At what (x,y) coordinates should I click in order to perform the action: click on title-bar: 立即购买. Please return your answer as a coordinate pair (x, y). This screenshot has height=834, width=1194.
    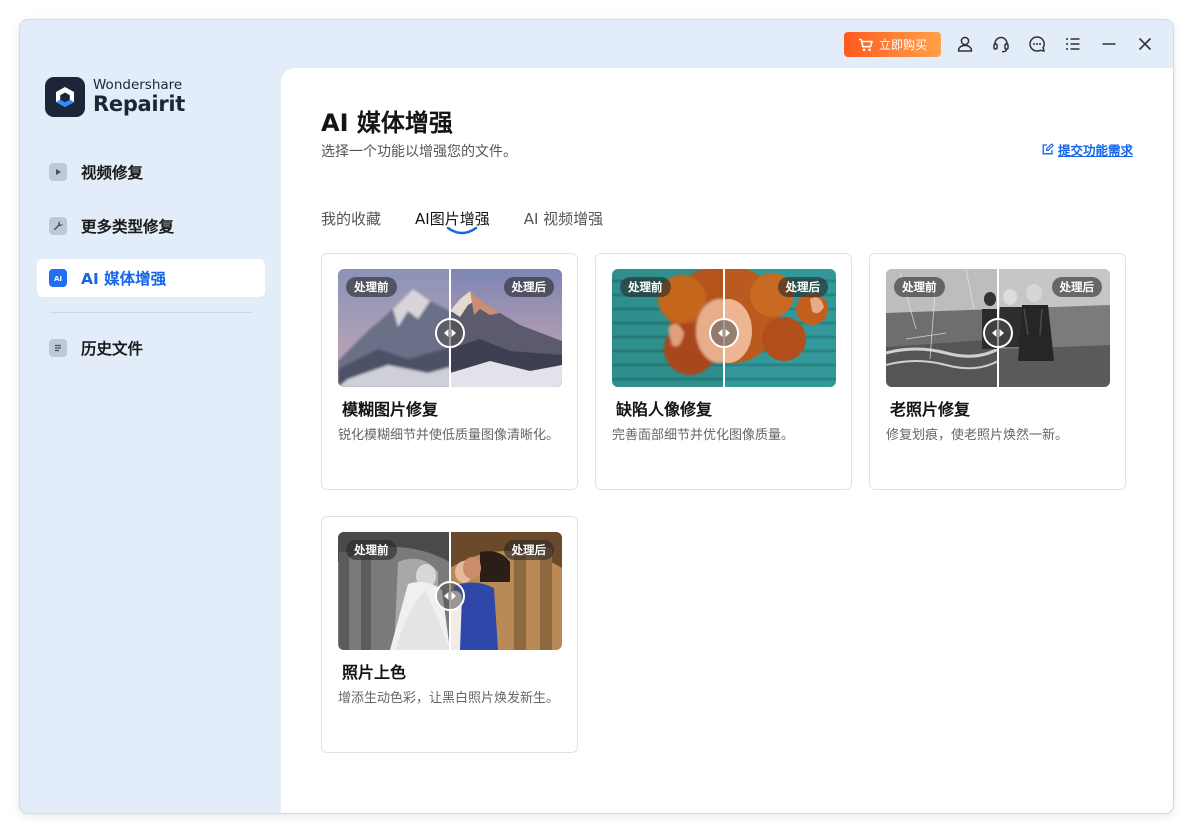
    Looking at the image, I should click on (596, 44).